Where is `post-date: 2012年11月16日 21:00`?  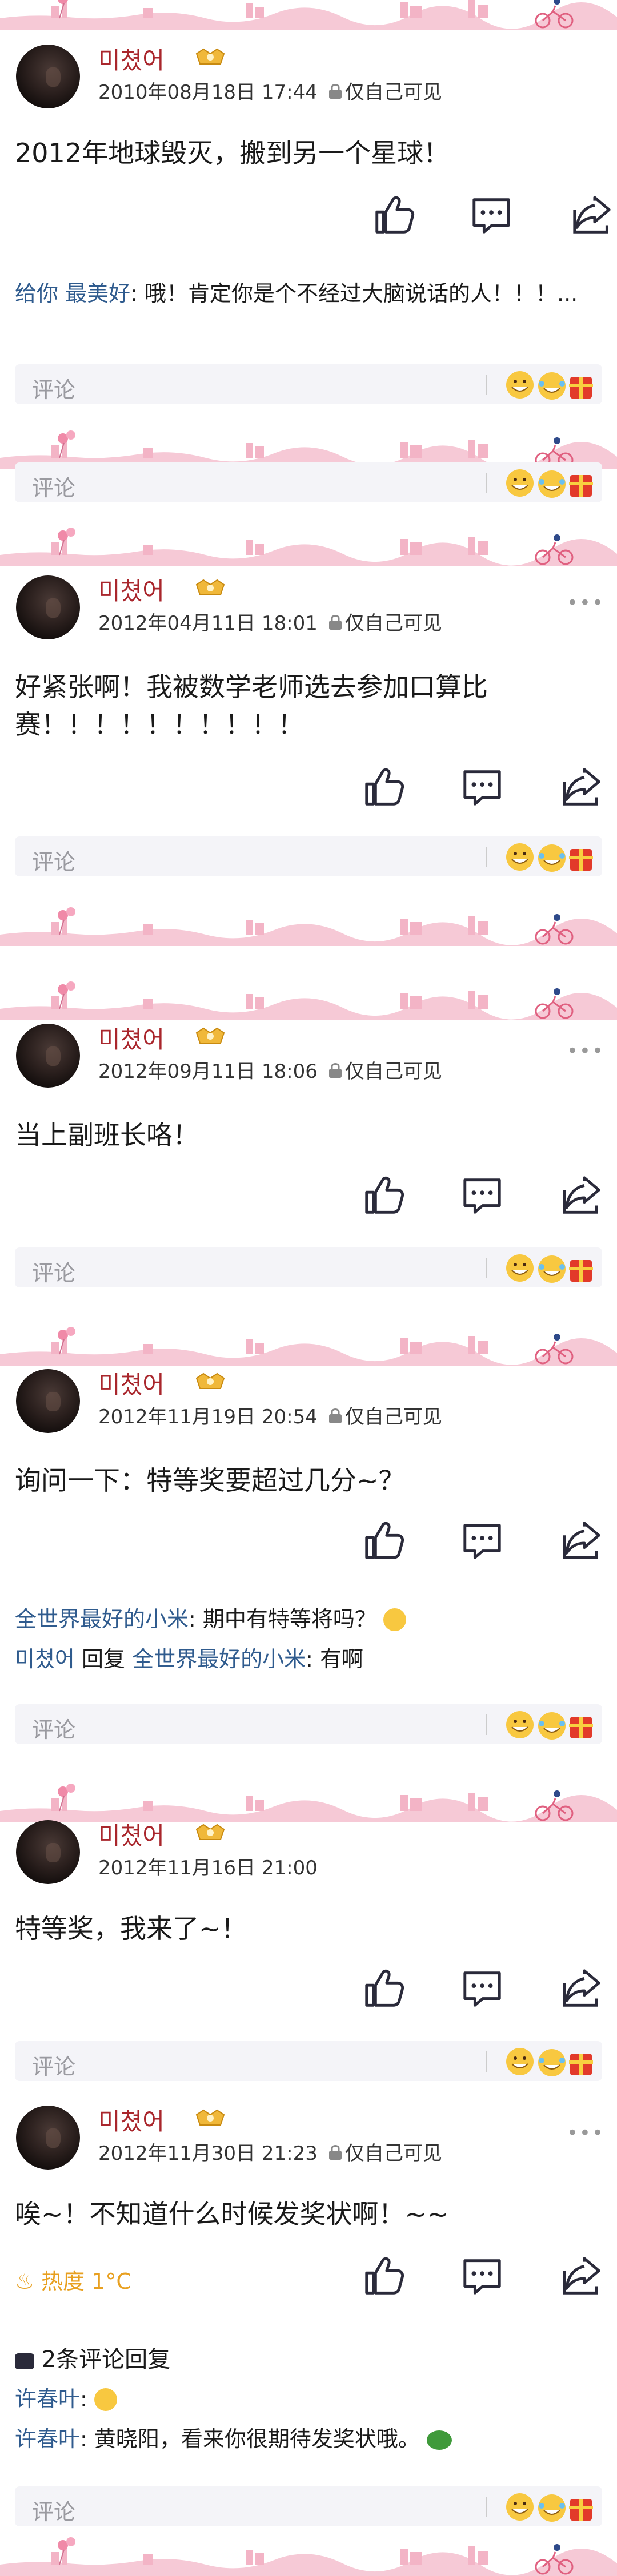
post-date: 2012年11月16日 21:00 is located at coordinates (208, 1868).